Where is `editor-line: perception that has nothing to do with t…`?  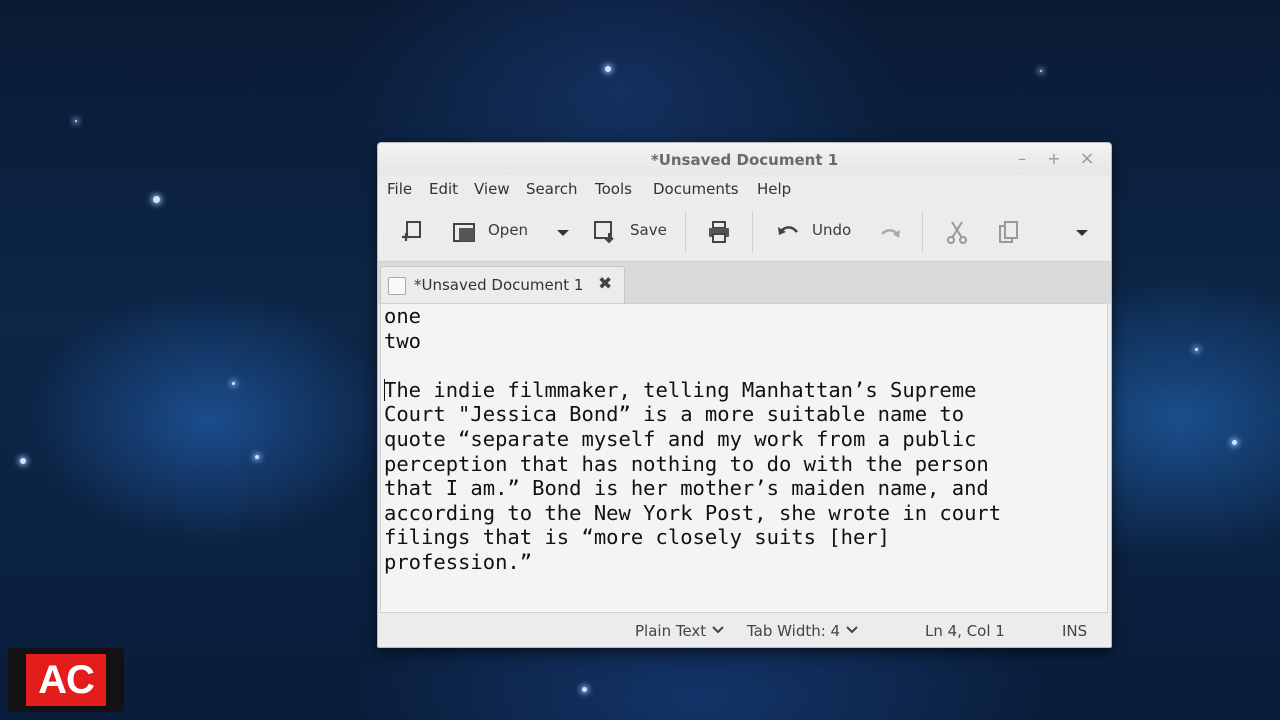
editor-line: perception that has nothing to do with t… is located at coordinates (686, 463).